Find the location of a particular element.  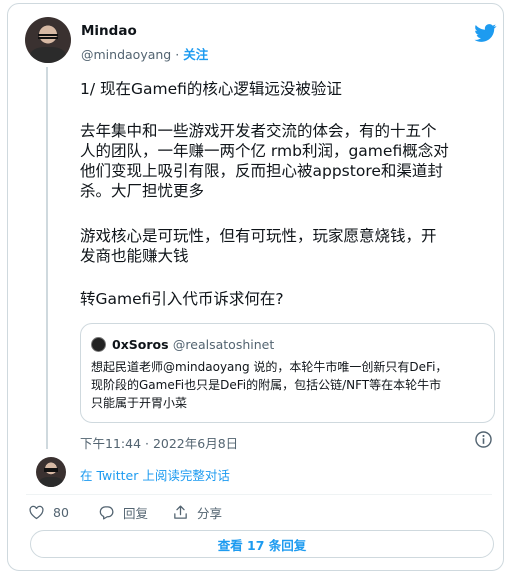

quoted-author-name: 0xSoros is located at coordinates (140, 344).